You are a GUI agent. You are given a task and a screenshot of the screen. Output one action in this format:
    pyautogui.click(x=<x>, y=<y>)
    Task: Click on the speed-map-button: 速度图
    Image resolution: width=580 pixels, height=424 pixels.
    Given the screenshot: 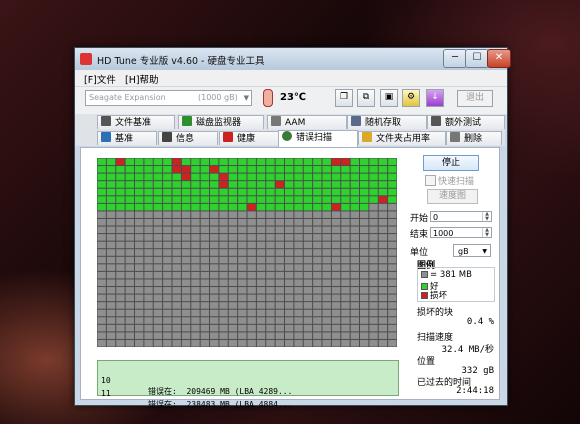 What is the action you would take?
    pyautogui.click(x=452, y=196)
    